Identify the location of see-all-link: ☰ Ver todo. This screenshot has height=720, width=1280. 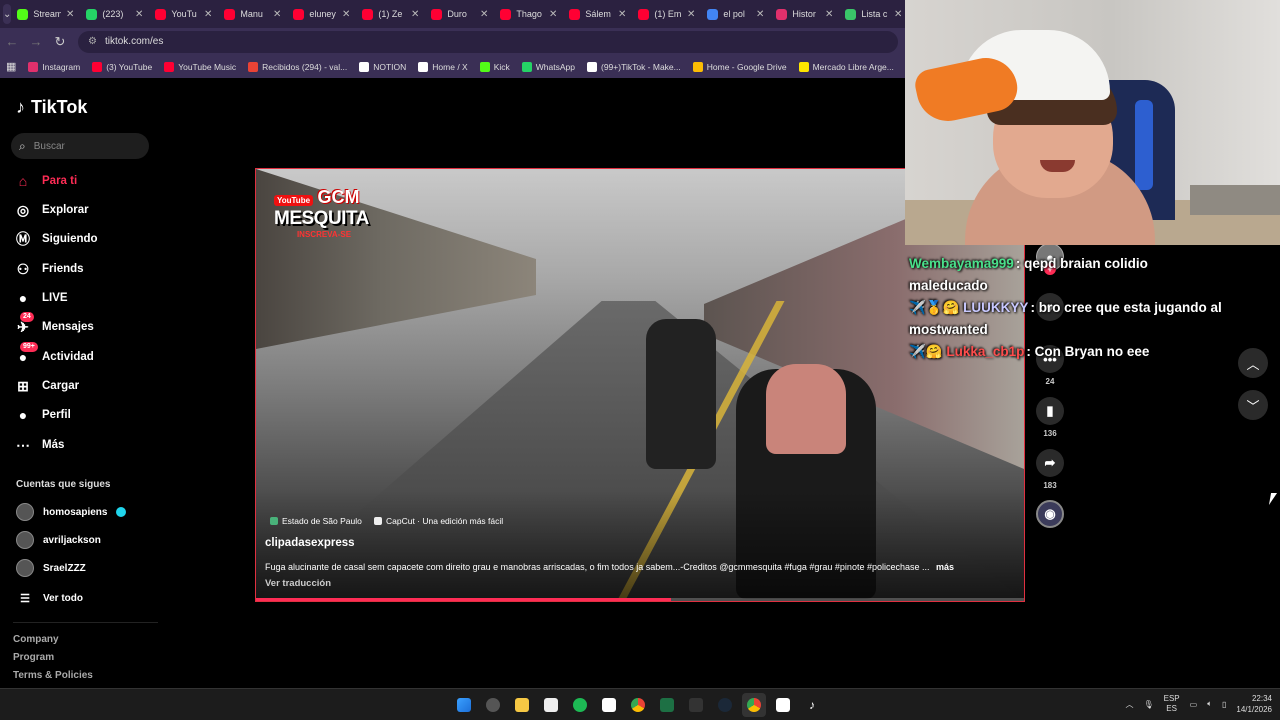
(49, 598).